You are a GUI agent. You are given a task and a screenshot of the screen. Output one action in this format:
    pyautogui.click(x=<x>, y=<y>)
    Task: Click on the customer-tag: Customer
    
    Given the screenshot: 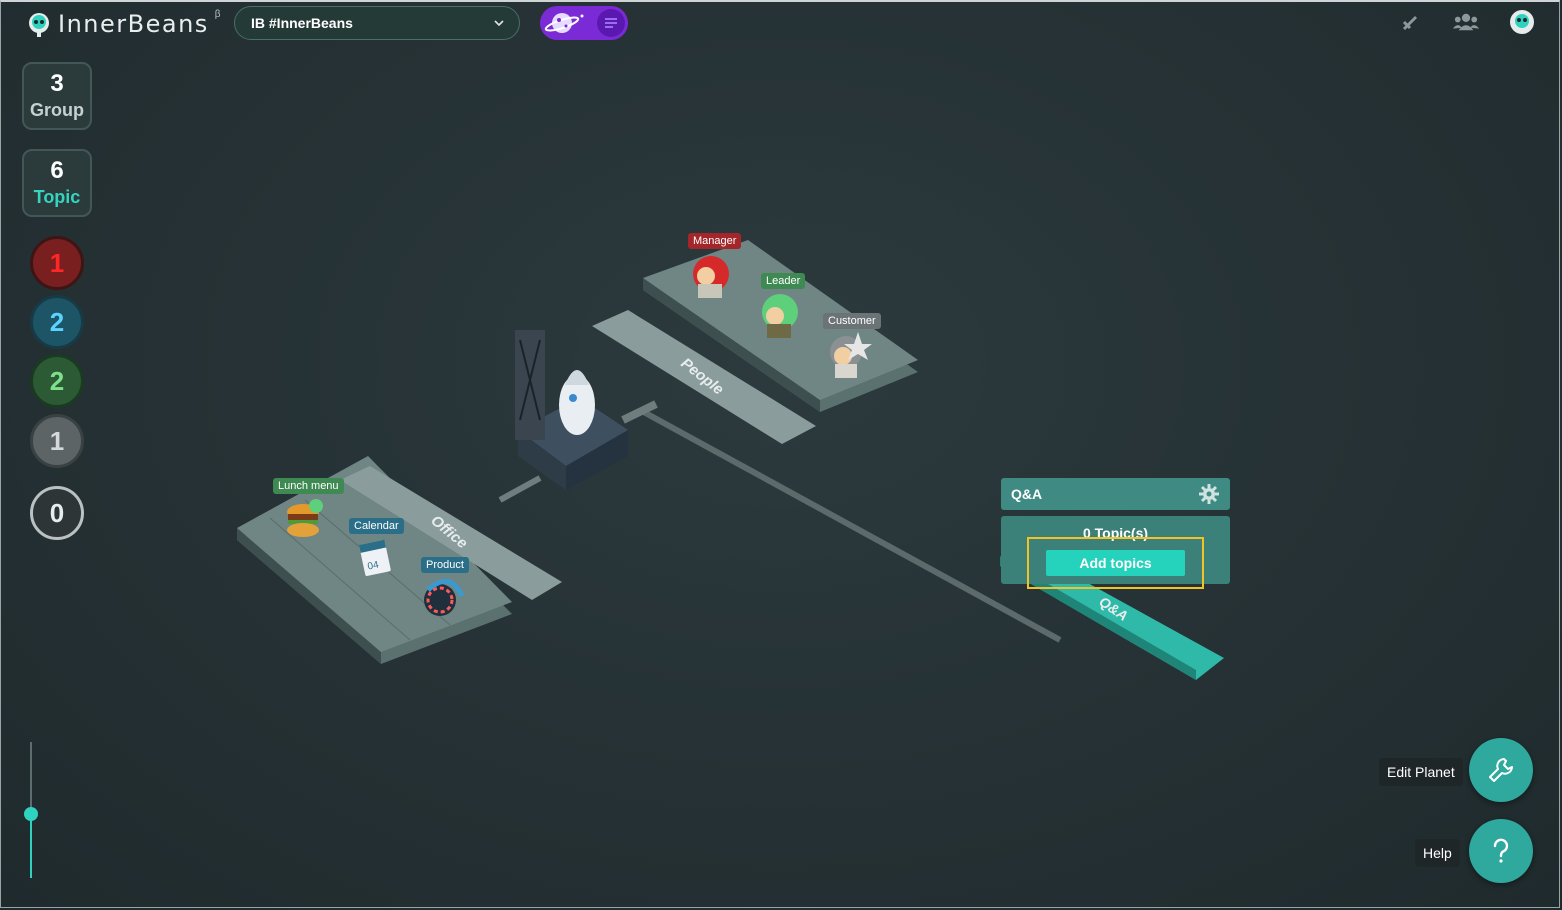 What is the action you would take?
    pyautogui.click(x=852, y=321)
    